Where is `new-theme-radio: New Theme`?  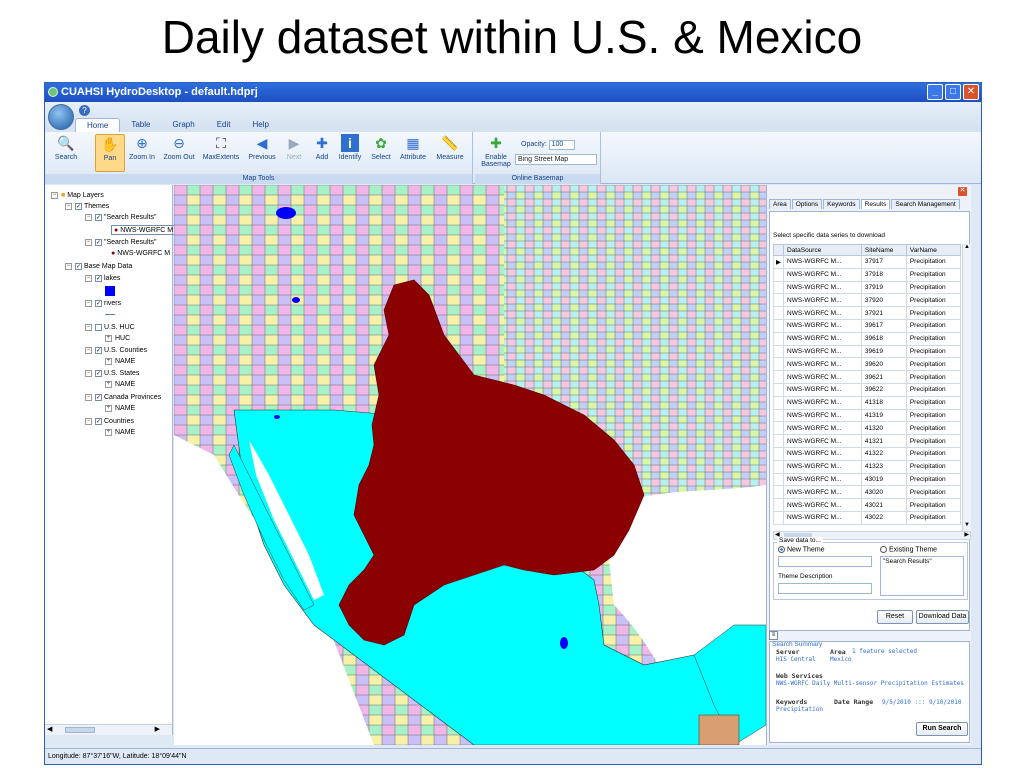
new-theme-radio: New Theme is located at coordinates (801, 549).